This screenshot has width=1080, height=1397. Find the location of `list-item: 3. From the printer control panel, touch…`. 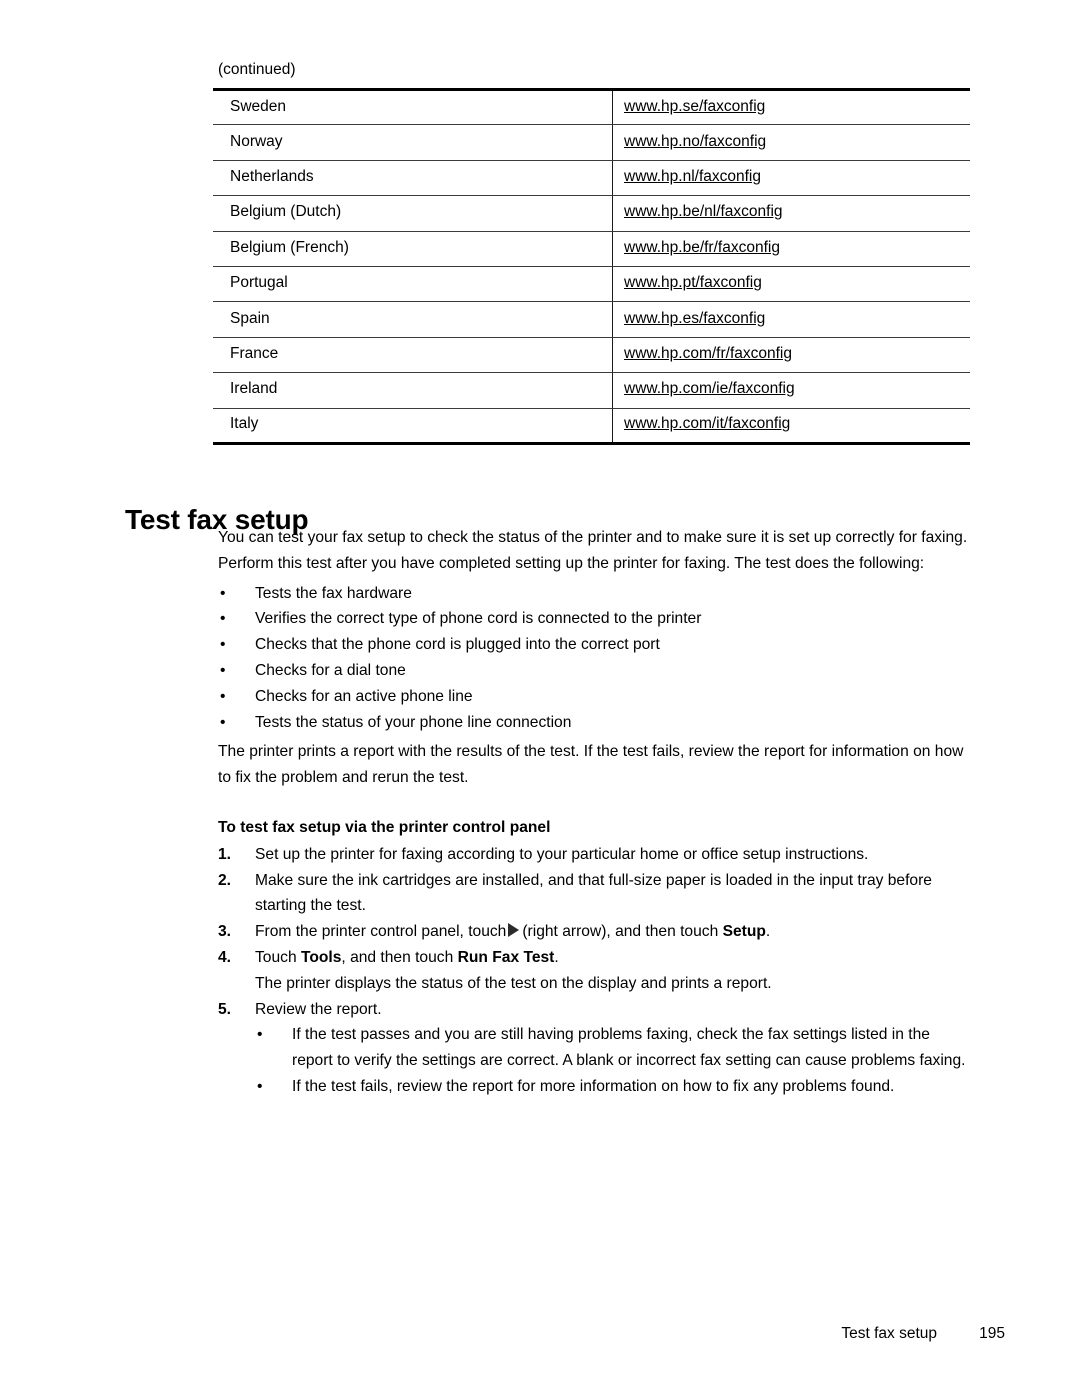

list-item: 3. From the printer control panel, touch… is located at coordinates (595, 932).